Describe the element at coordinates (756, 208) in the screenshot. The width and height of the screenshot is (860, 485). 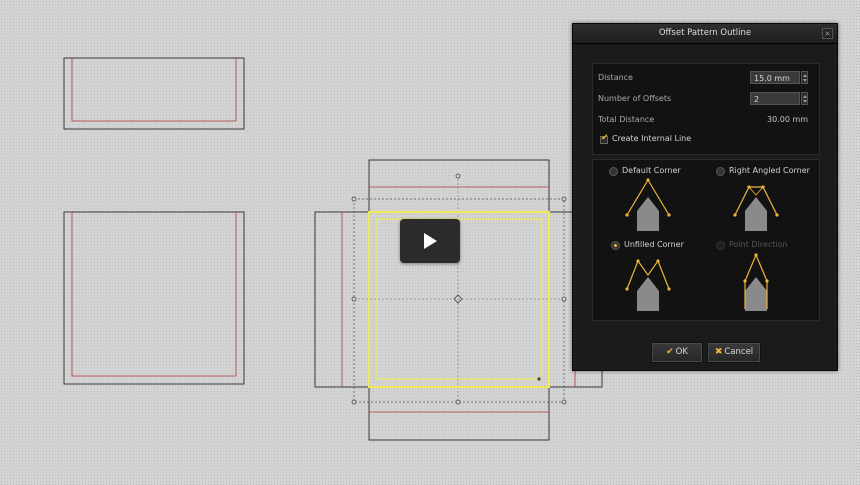
I see `right-angled-corner-diagram` at that location.